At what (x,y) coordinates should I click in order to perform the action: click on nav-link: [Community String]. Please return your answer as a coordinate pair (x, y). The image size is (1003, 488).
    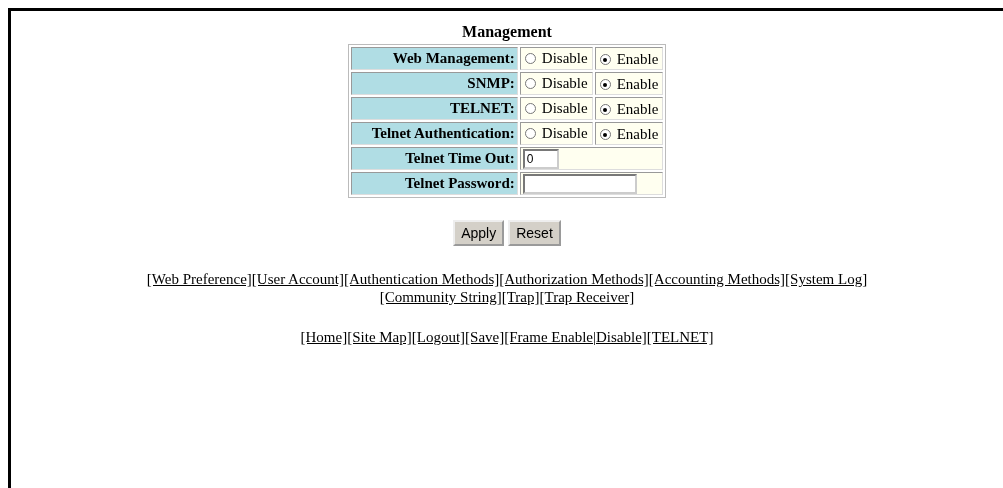
    Looking at the image, I should click on (440, 297).